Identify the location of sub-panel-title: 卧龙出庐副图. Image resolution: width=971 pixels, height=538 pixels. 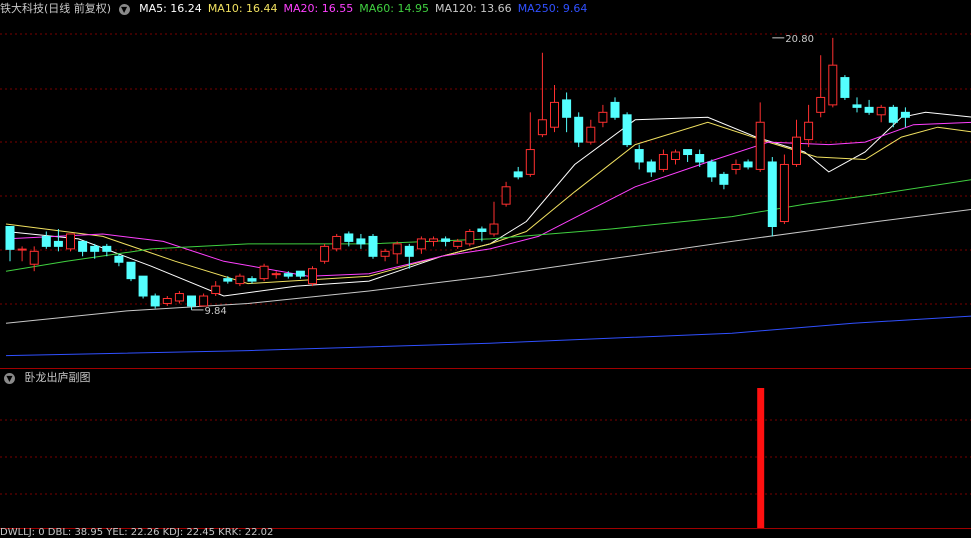
(57, 377).